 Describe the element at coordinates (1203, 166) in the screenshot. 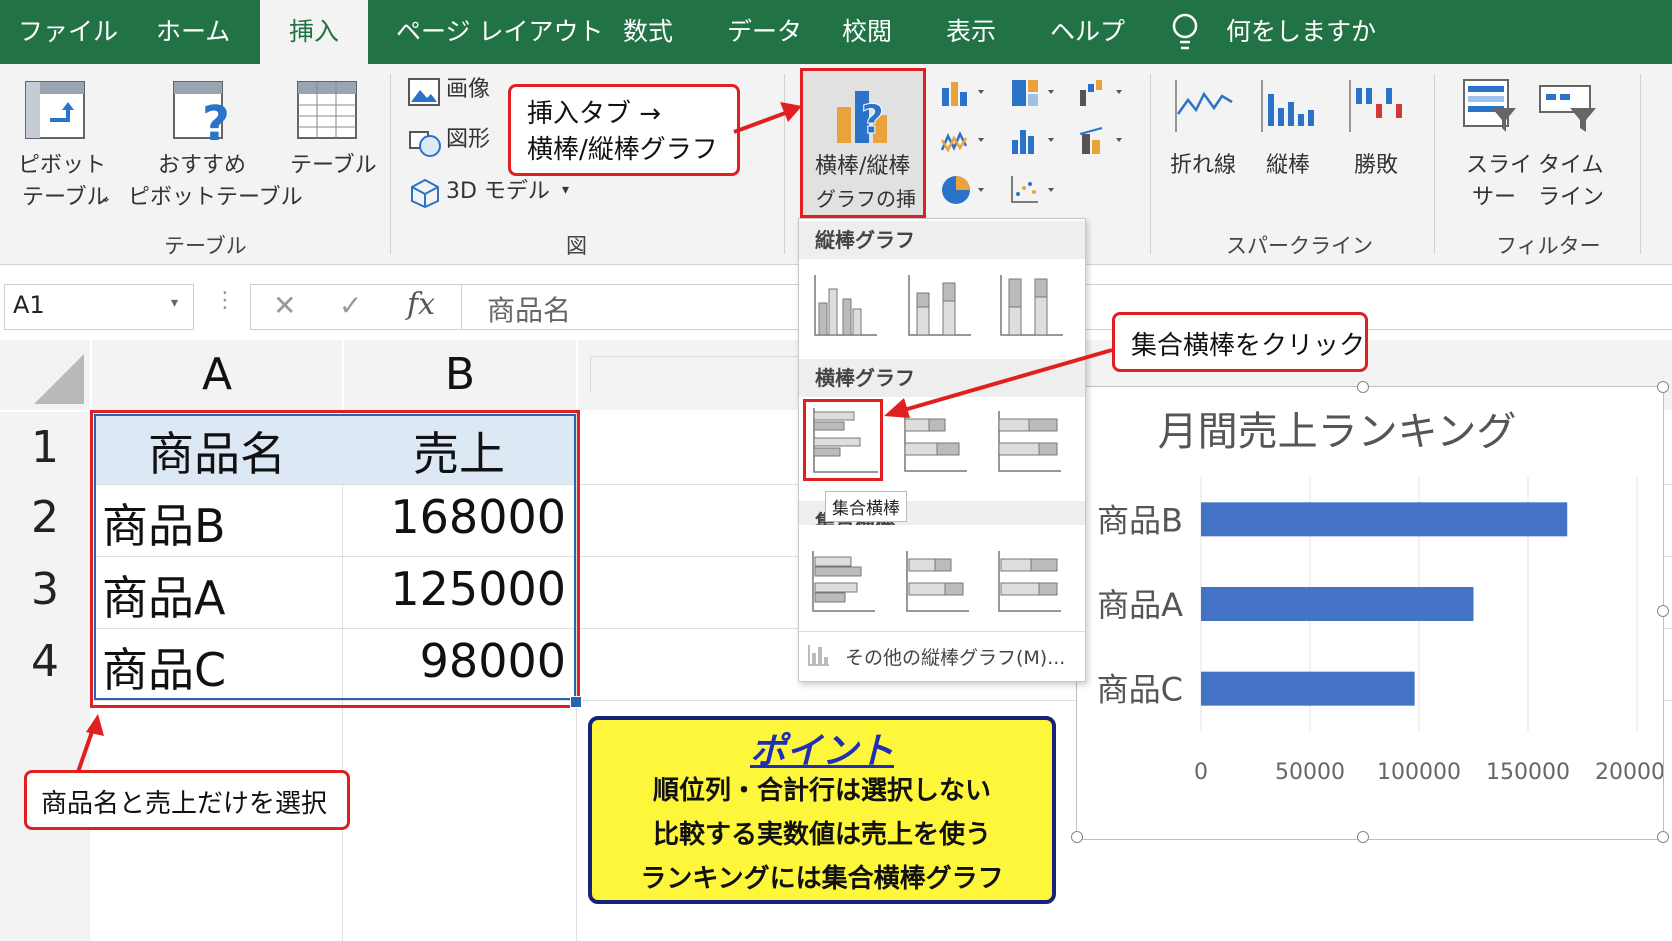

I see `sparkline-line-button: 折れ線` at that location.